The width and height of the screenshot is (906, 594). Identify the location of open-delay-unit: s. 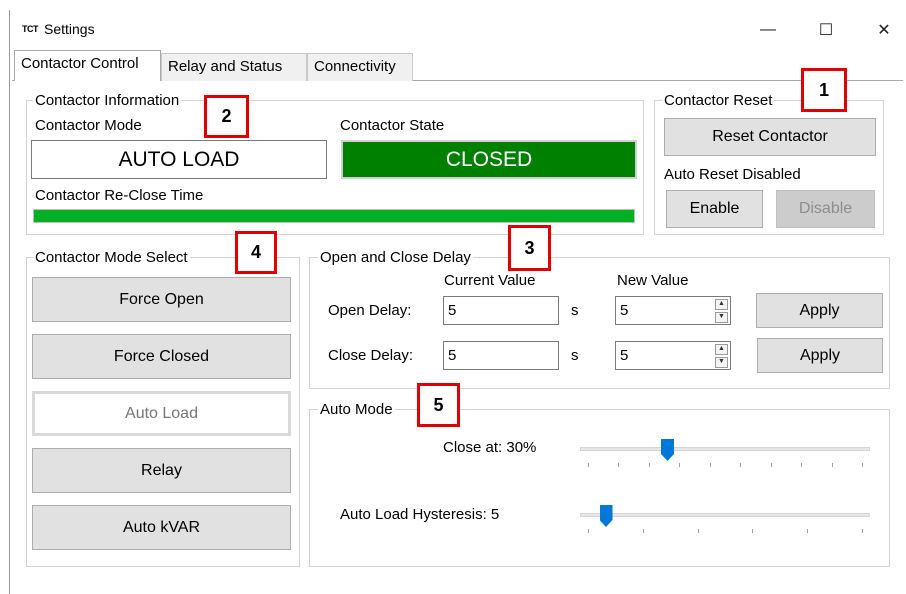
(575, 310).